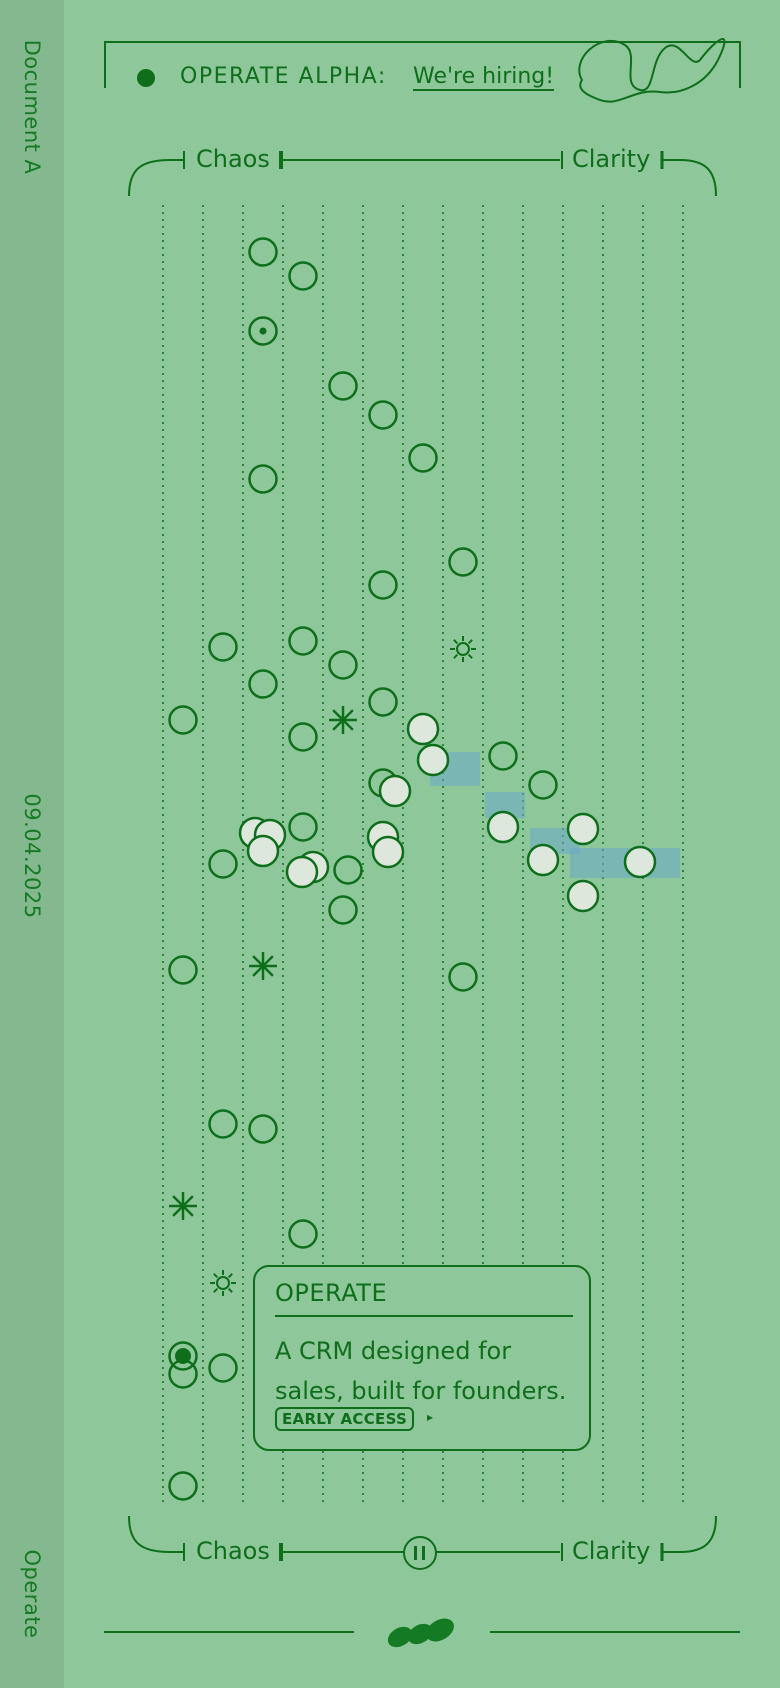 The width and height of the screenshot is (780, 1688). Describe the element at coordinates (415, 1553) in the screenshot. I see `pause-icon` at that location.